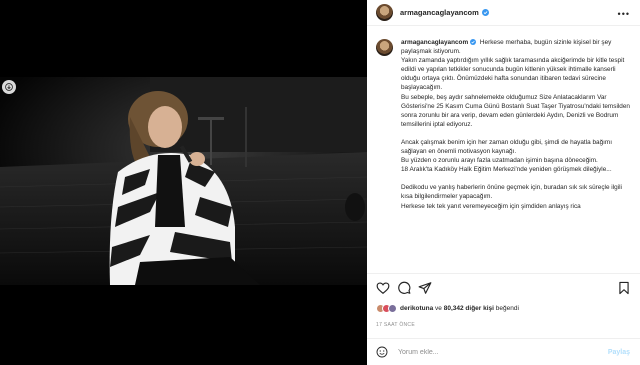 Image resolution: width=640 pixels, height=365 pixels. What do you see at coordinates (416, 308) in the screenshot?
I see `liked-by-username: derikotuna` at bounding box center [416, 308].